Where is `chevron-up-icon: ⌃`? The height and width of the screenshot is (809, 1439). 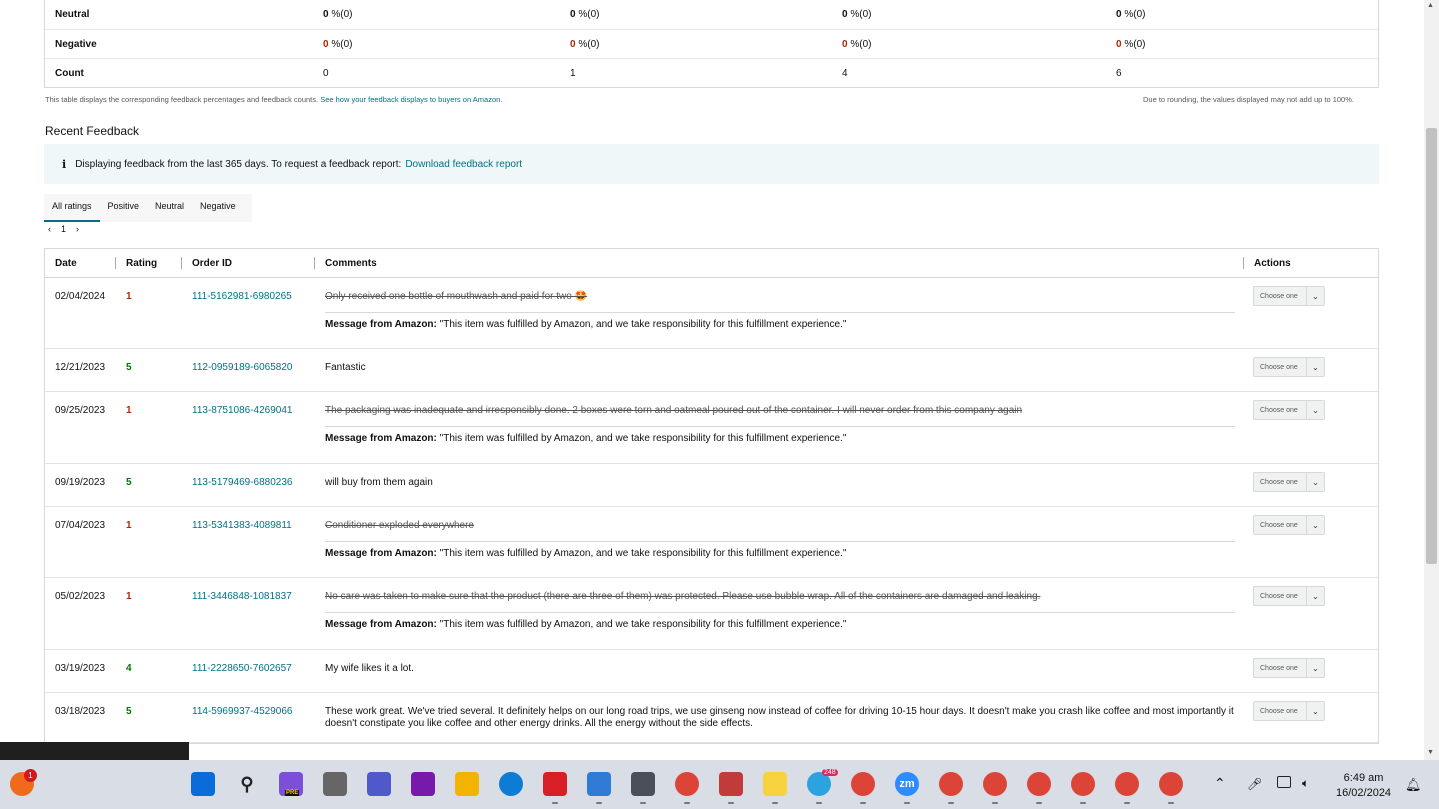 chevron-up-icon: ⌃ is located at coordinates (1220, 783).